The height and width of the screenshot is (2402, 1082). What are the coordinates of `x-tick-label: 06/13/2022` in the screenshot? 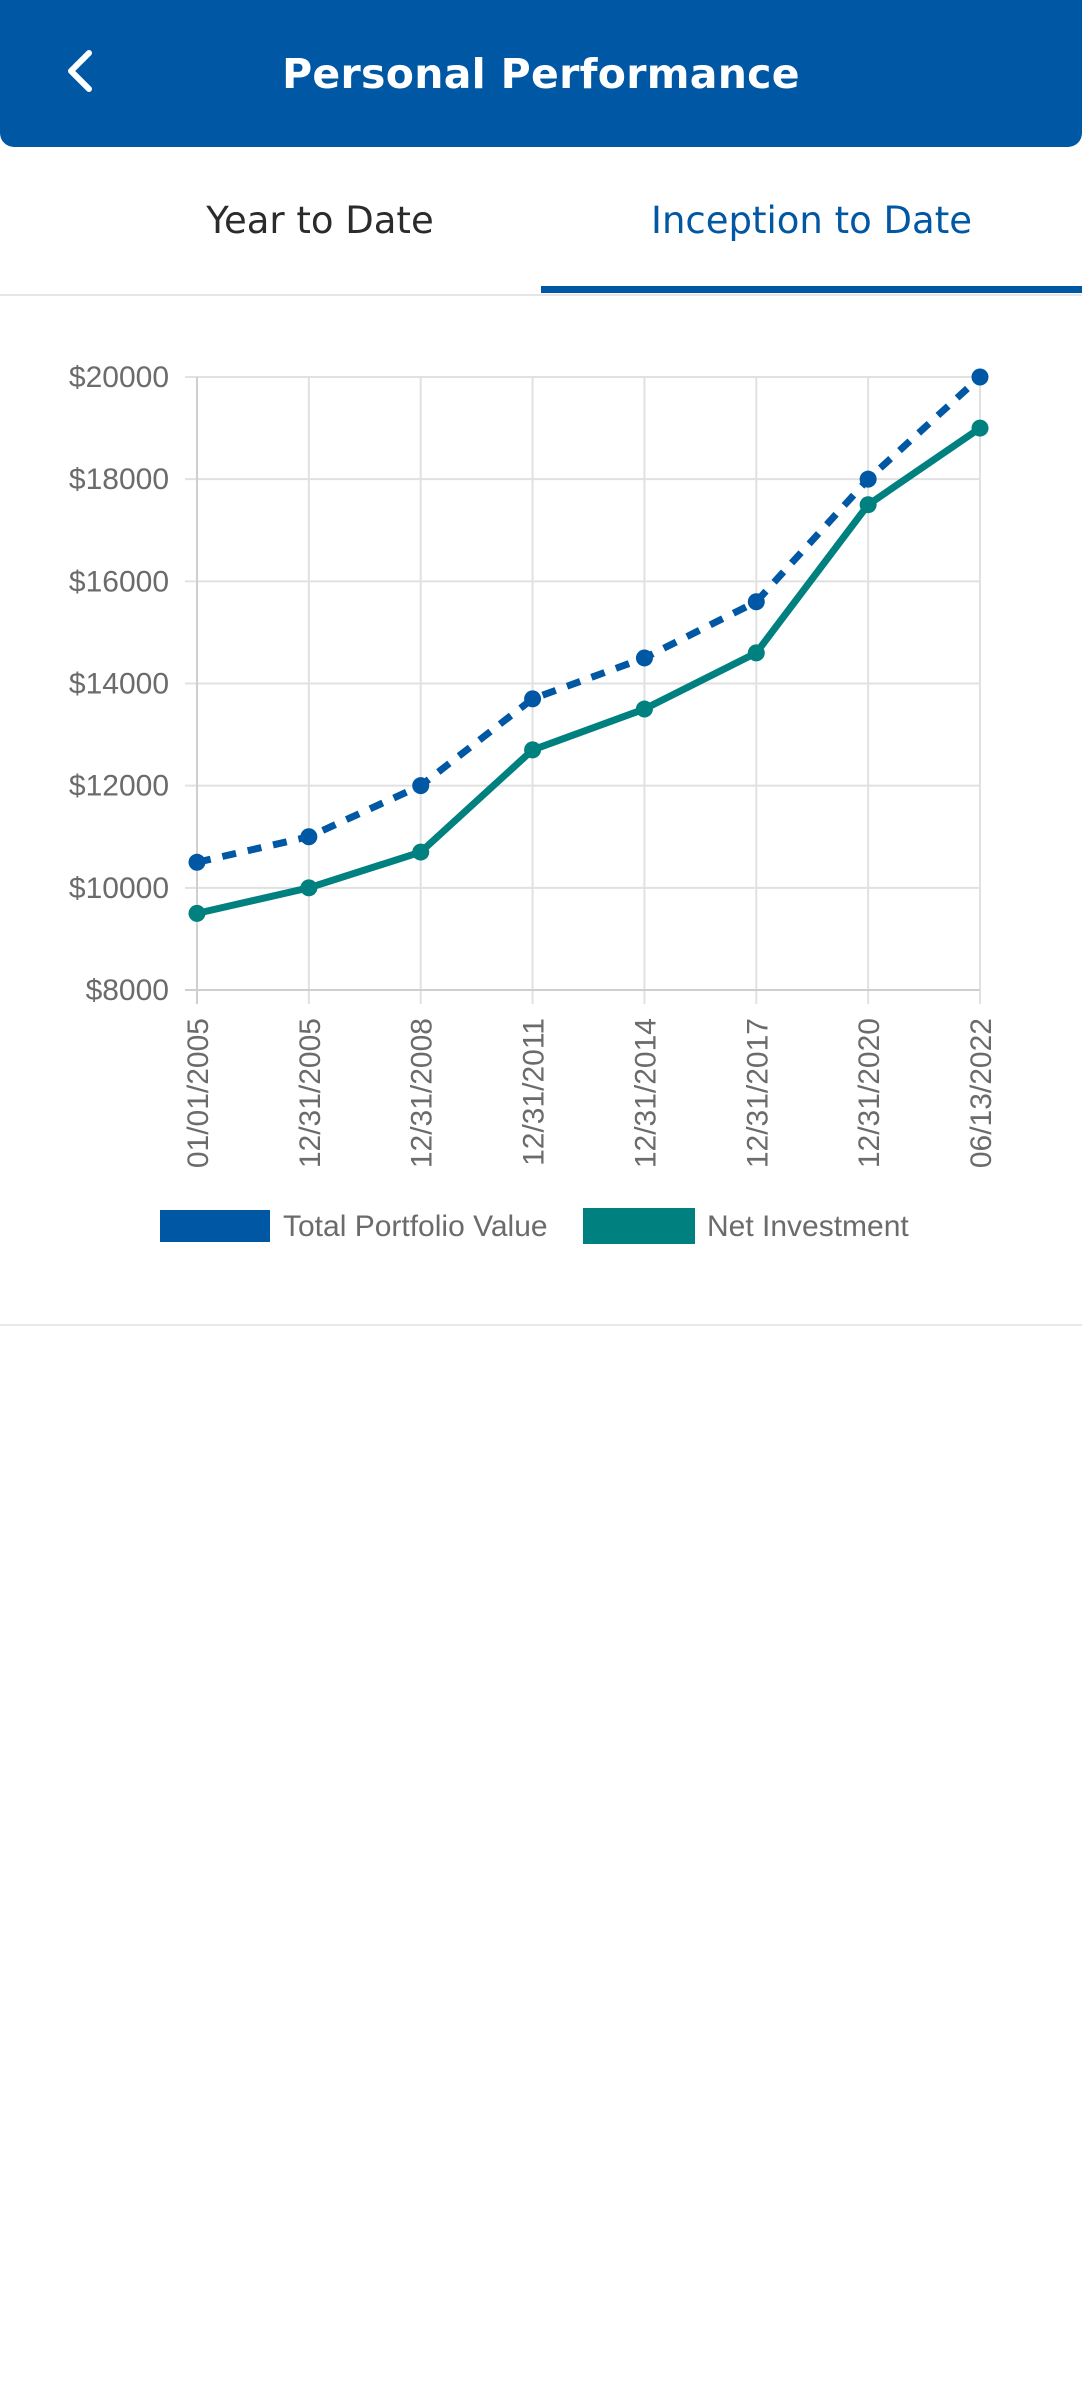 It's located at (981, 1093).